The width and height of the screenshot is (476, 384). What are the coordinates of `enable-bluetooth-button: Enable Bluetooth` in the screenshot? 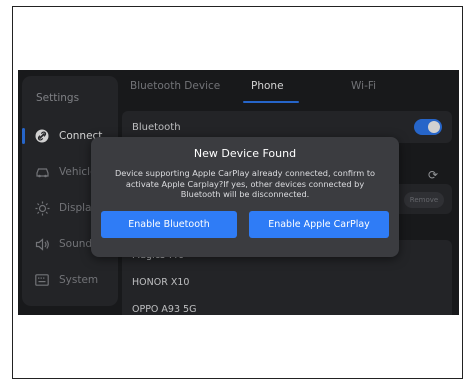 It's located at (169, 224).